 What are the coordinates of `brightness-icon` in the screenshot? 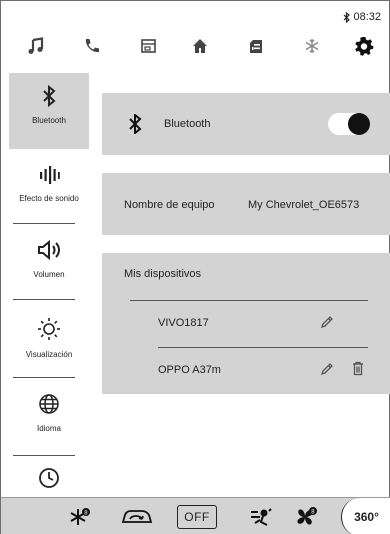 It's located at (49, 331).